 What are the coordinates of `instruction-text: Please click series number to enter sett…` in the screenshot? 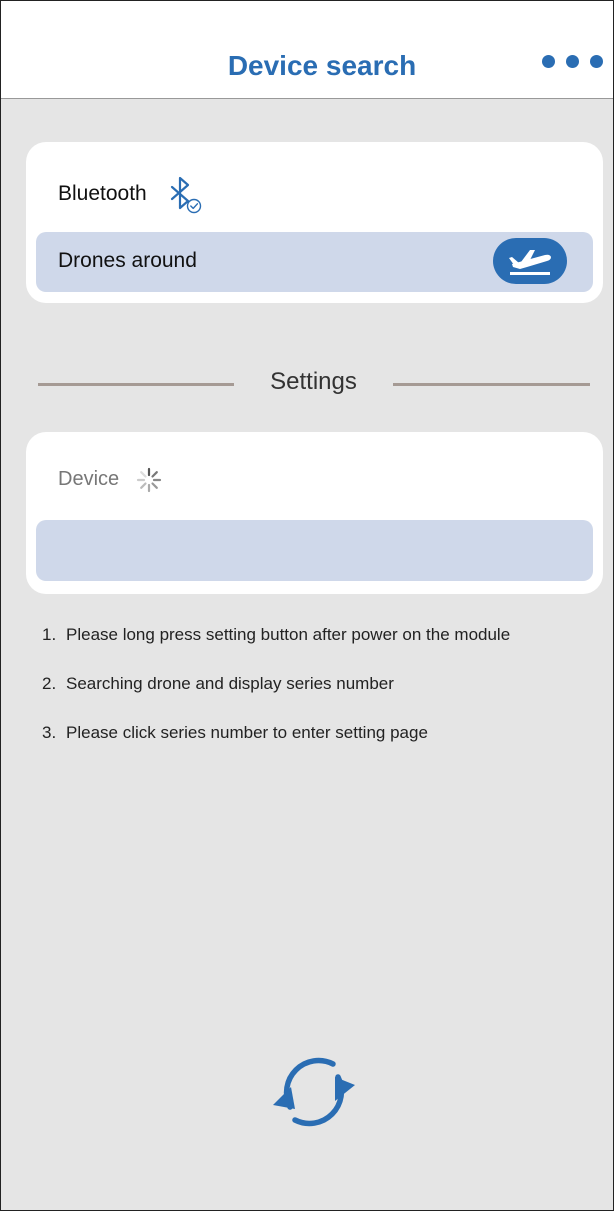 It's located at (247, 732).